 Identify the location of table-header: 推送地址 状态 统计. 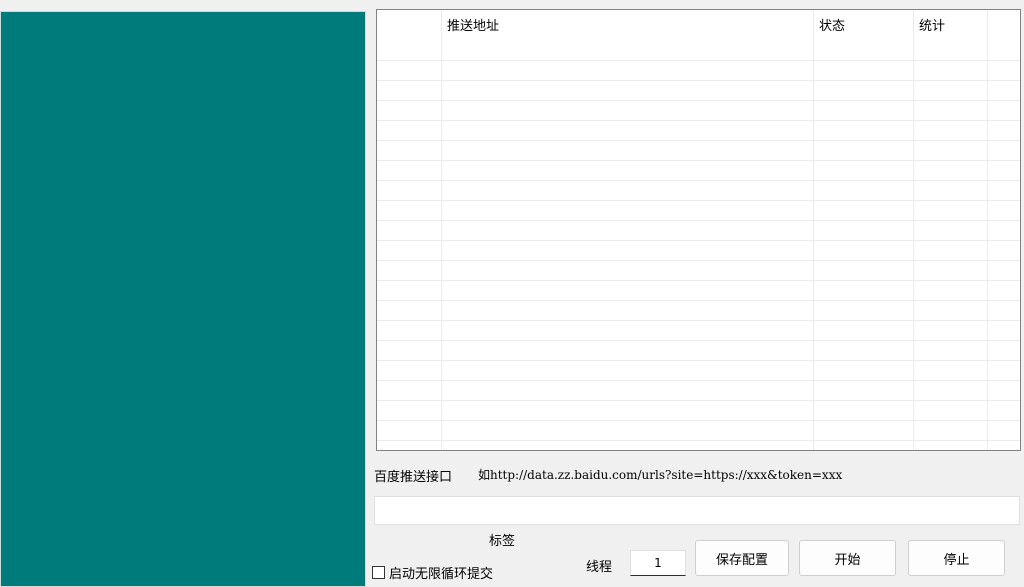
(698, 29).